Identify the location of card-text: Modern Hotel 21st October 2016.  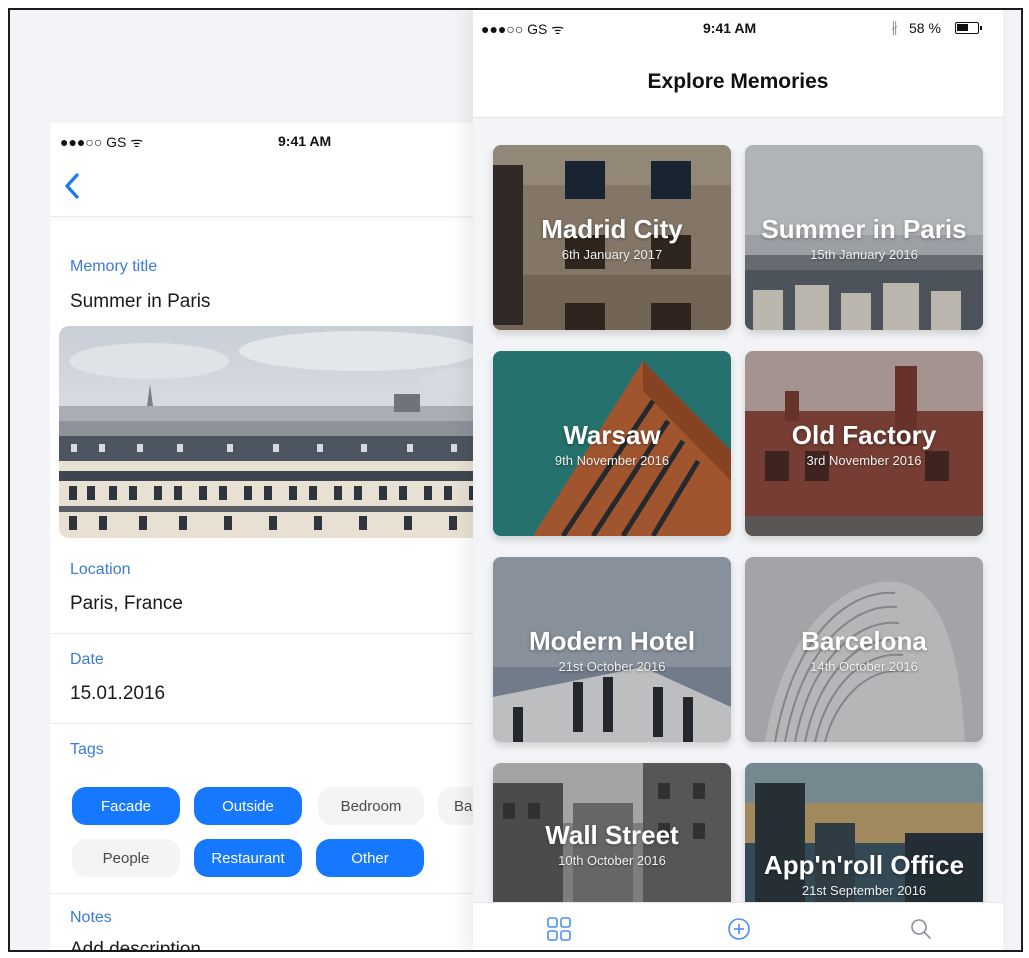
(612, 649).